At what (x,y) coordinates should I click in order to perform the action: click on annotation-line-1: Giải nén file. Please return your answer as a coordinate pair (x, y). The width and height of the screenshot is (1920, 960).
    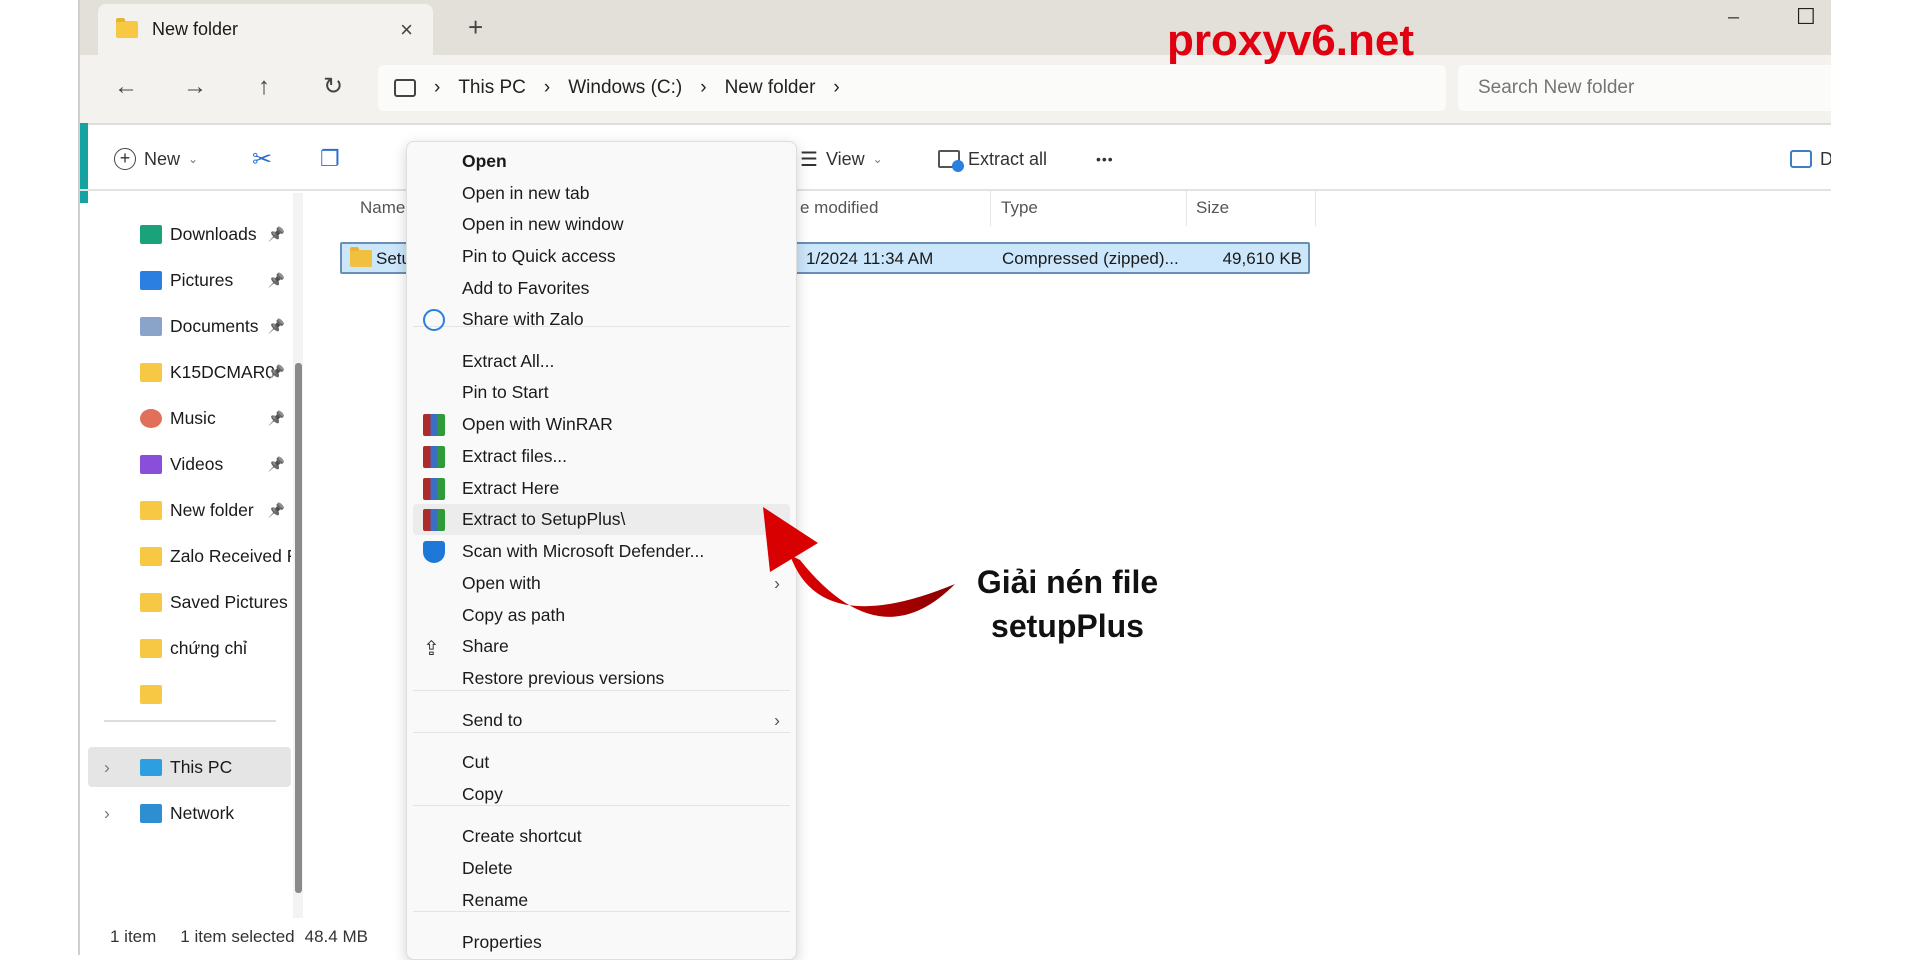
    Looking at the image, I should click on (1067, 582).